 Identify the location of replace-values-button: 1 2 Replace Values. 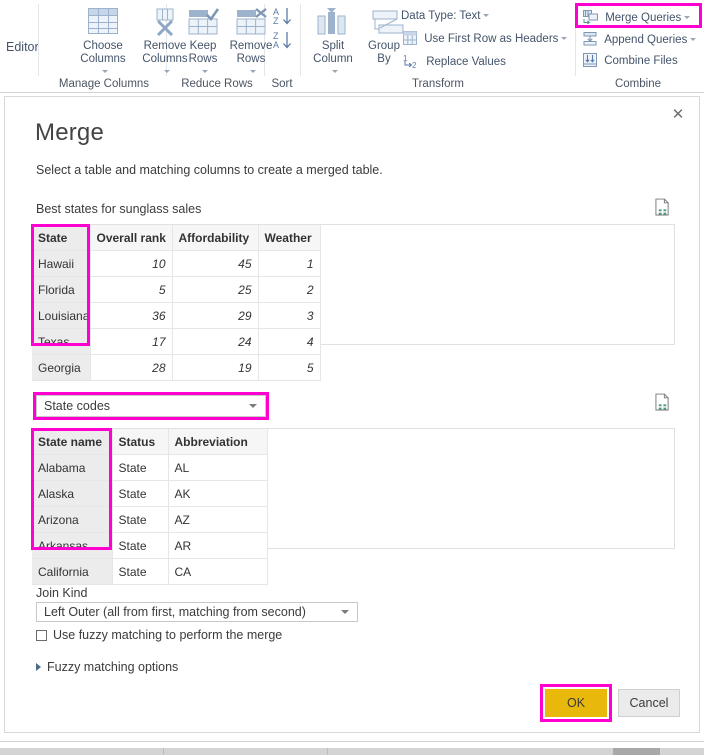
(454, 61).